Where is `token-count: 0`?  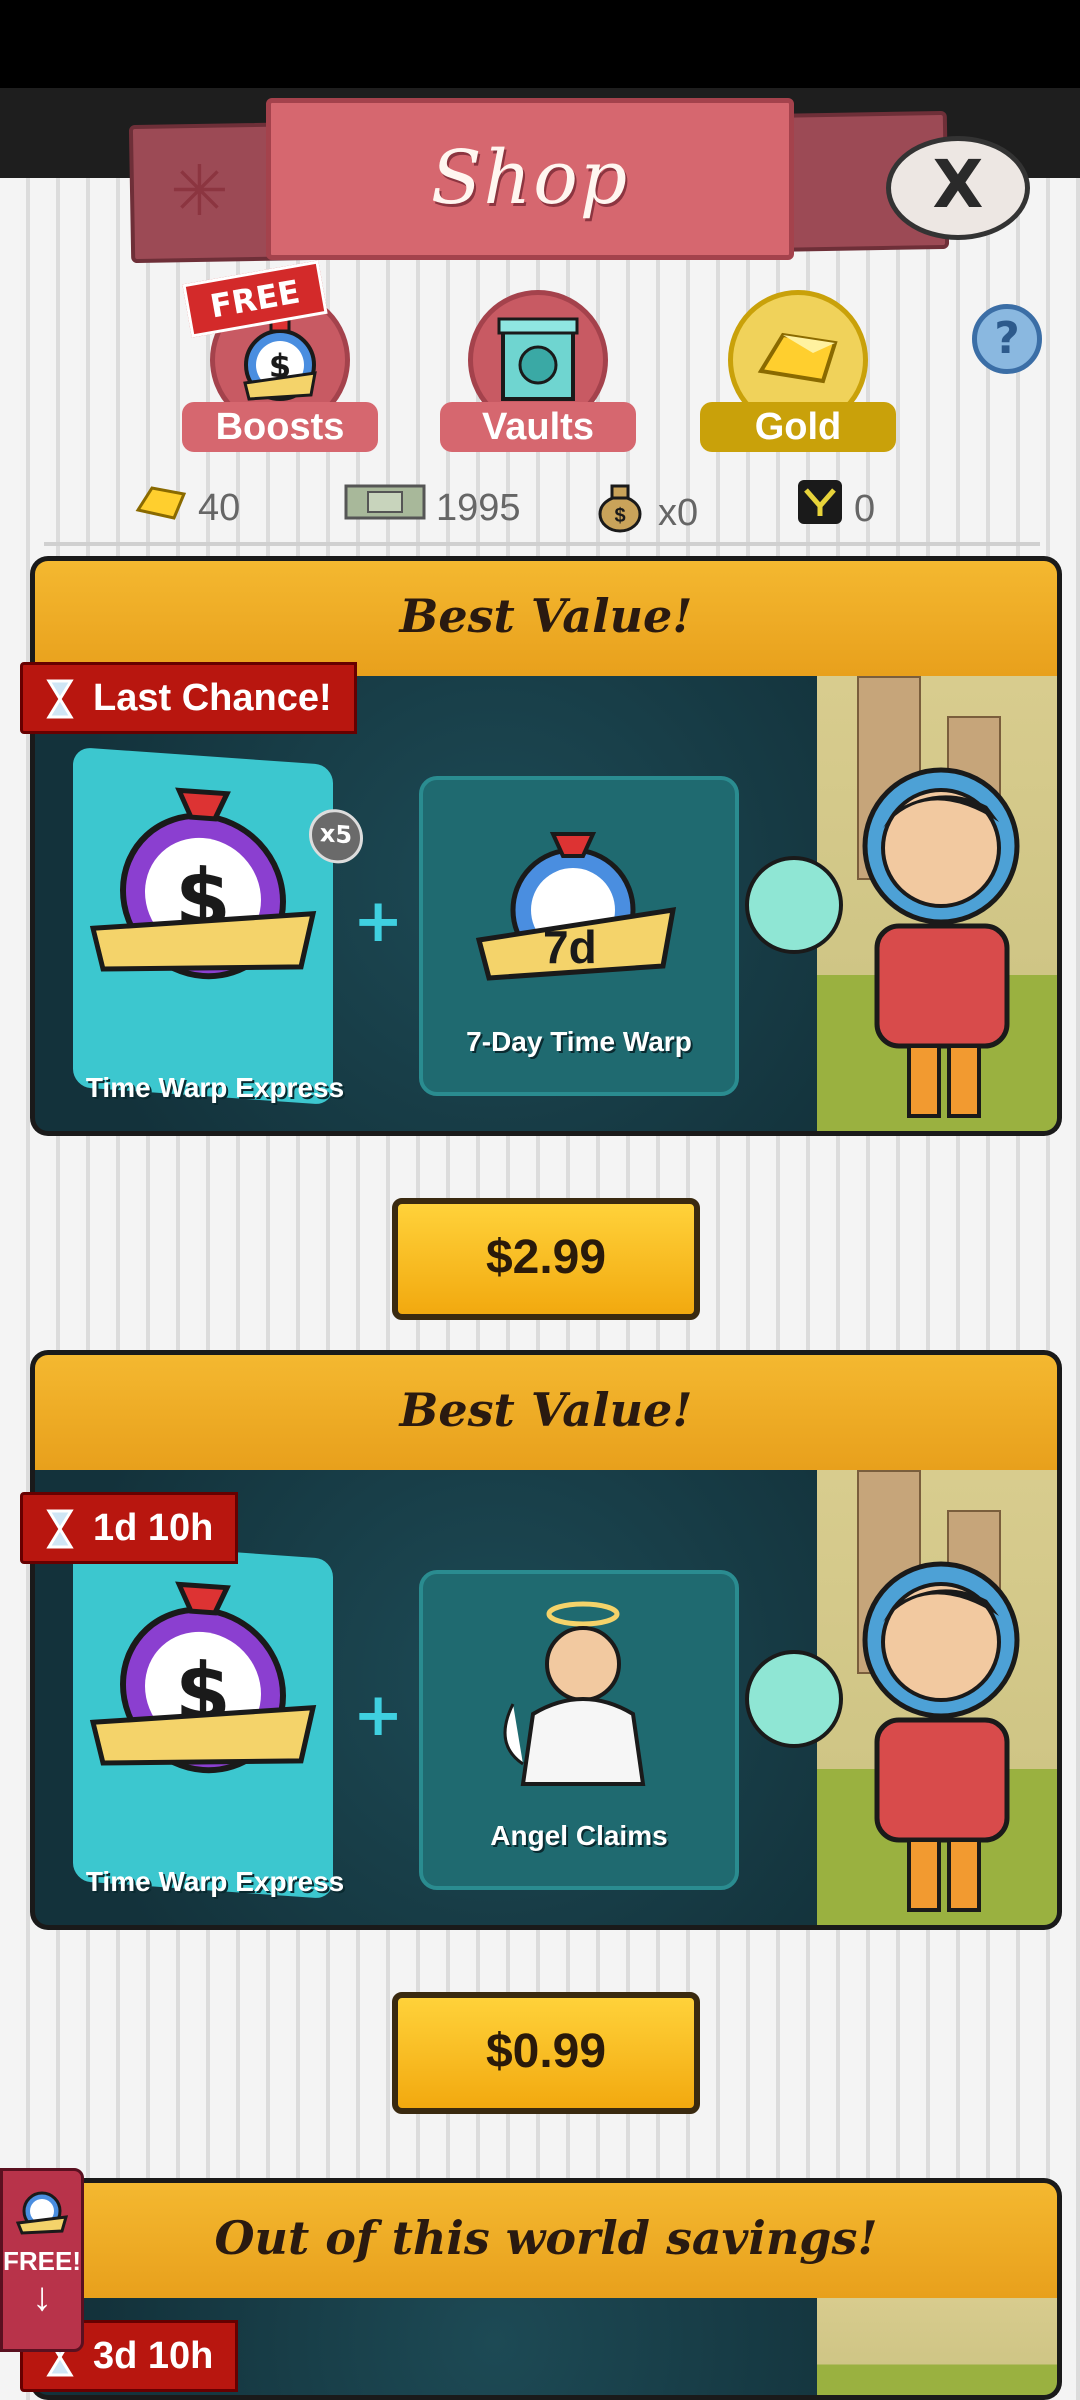
token-count: 0 is located at coordinates (865, 509).